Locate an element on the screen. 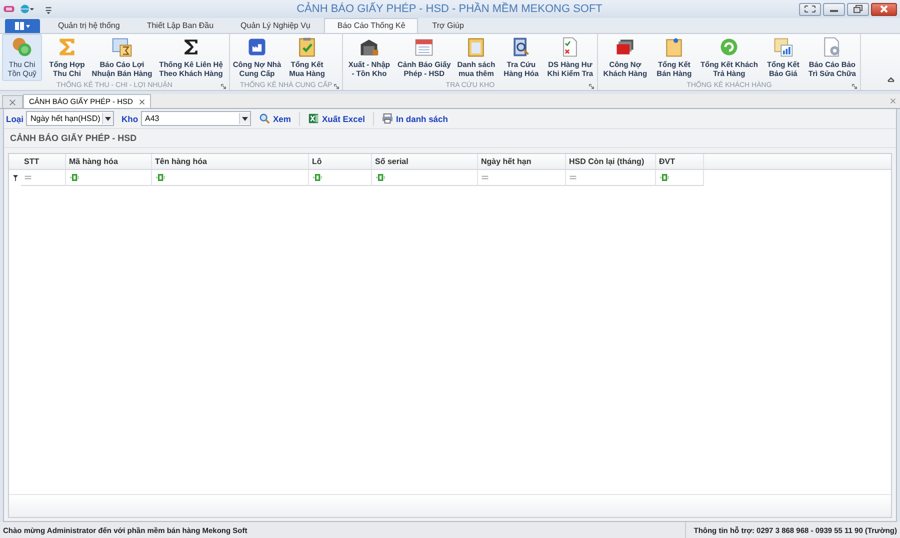 This screenshot has height=538, width=900. app-icon is located at coordinates (9, 9).